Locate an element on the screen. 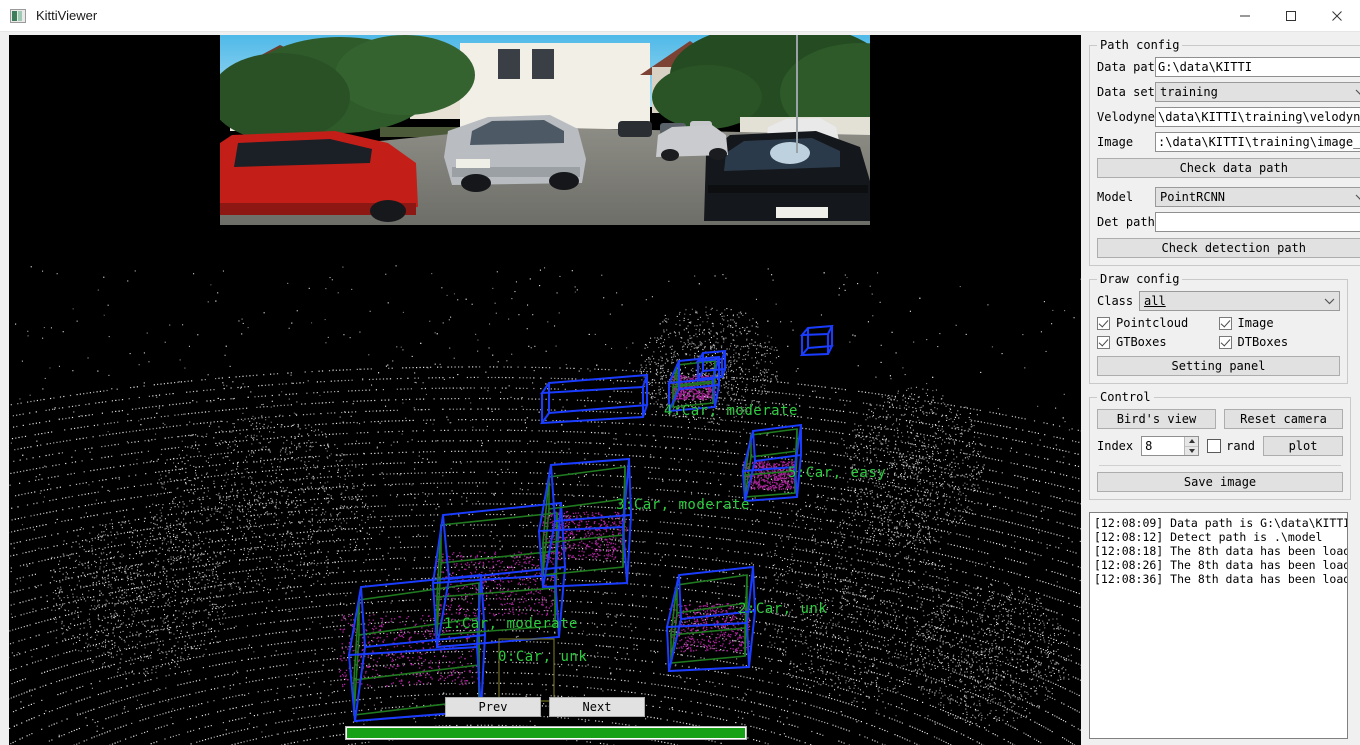 This screenshot has height=745, width=1360. progress-bar-fill is located at coordinates (546, 733).